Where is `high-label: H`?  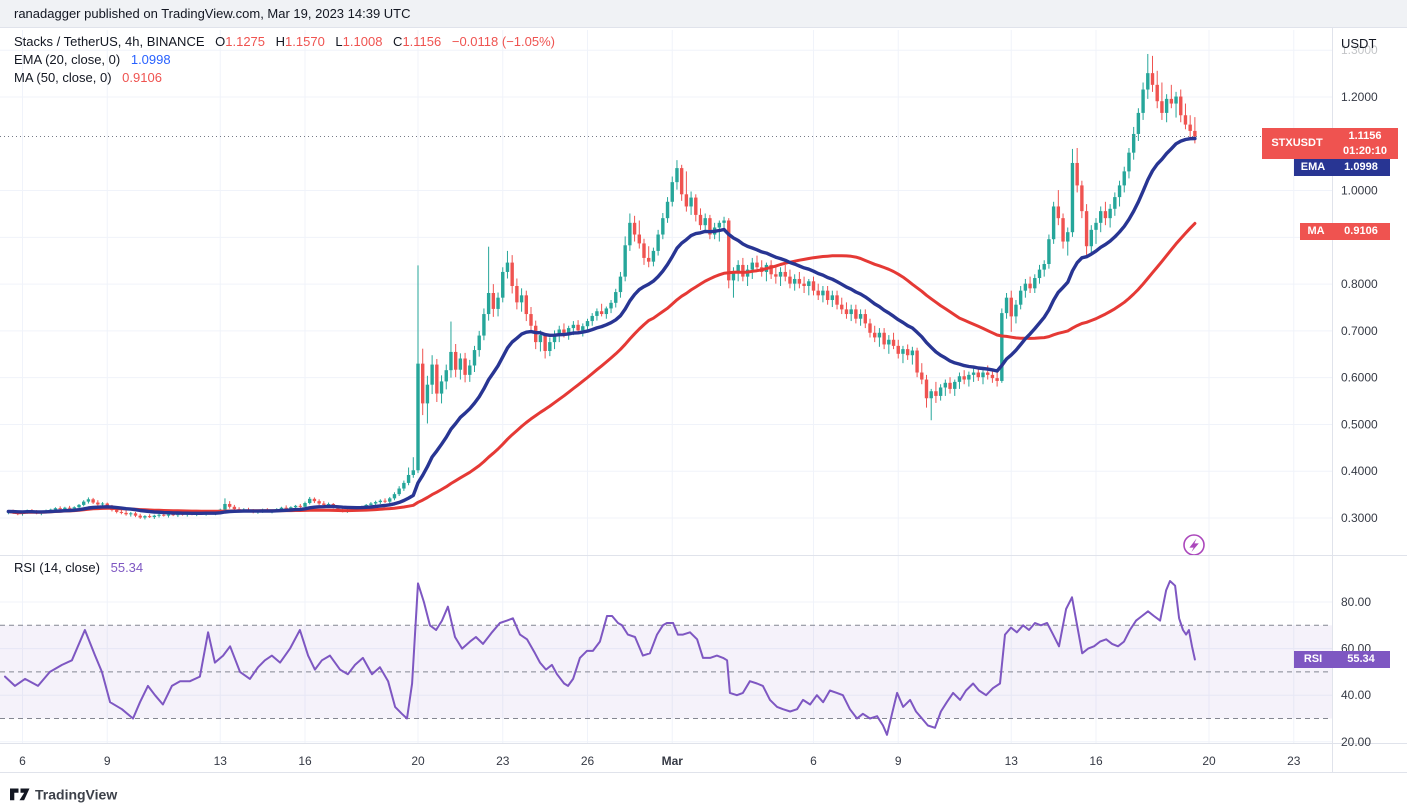 high-label: H is located at coordinates (280, 41).